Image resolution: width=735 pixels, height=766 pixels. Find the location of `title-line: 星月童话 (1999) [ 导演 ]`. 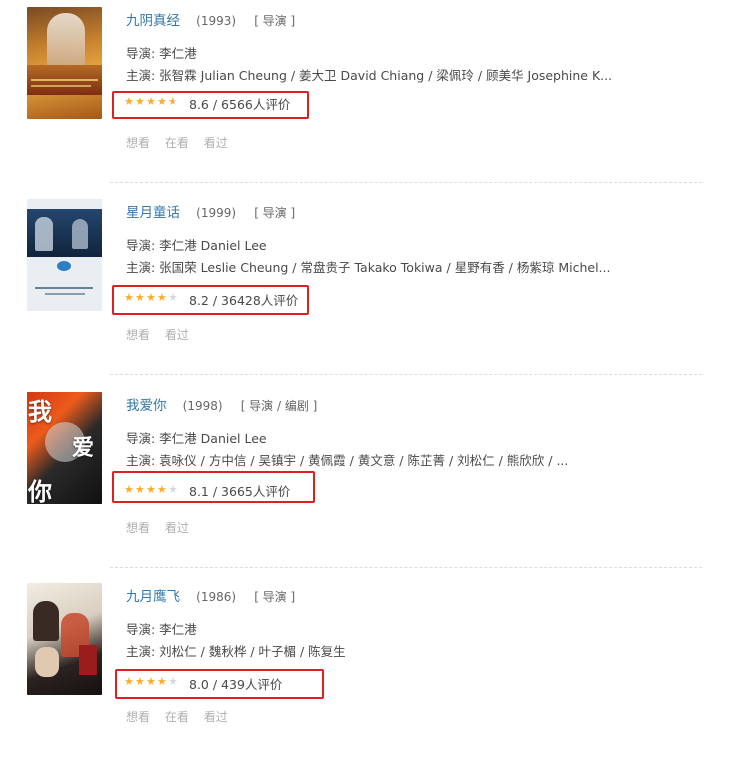

title-line: 星月童话 (1999) [ 导演 ] is located at coordinates (211, 211).